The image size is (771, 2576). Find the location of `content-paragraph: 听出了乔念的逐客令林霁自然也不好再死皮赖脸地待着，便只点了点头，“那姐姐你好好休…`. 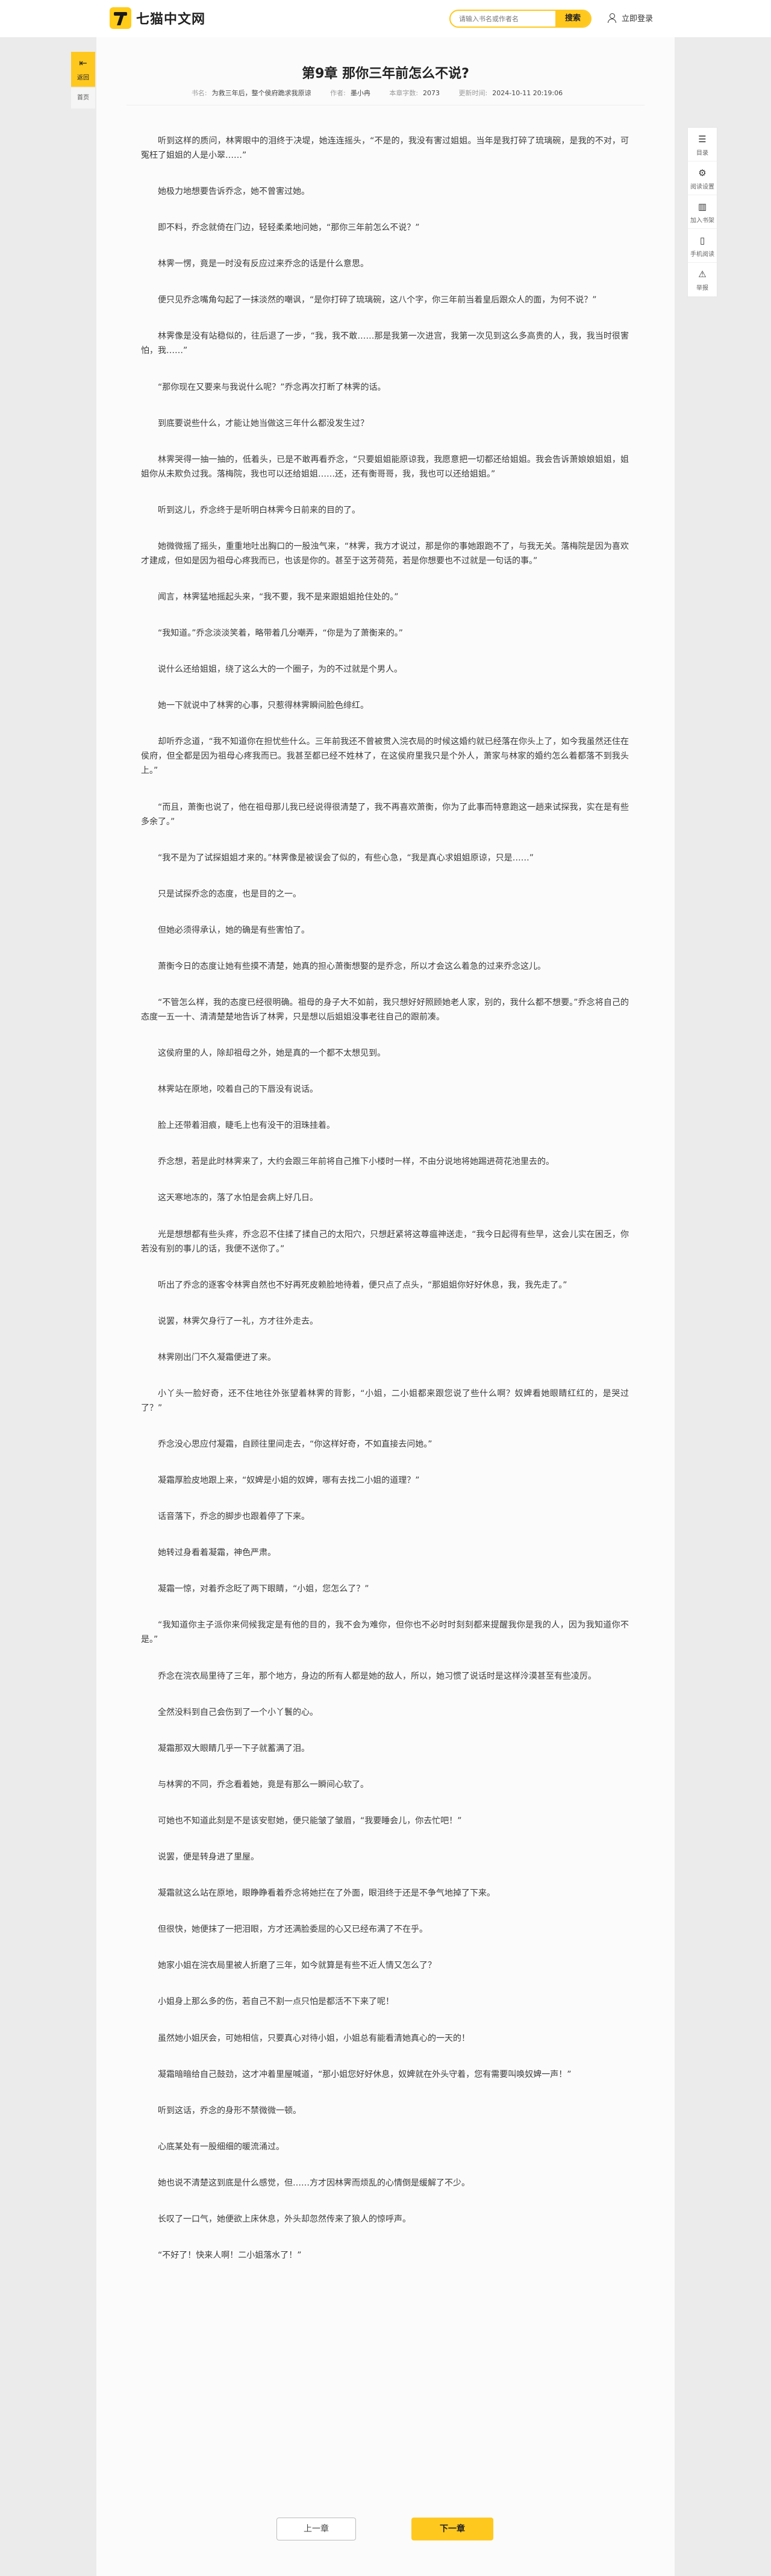

content-paragraph: 听出了乔念的逐客令林霁自然也不好再死皮赖脸地待着，便只点了点头，“那姐姐你好好休… is located at coordinates (362, 1285).